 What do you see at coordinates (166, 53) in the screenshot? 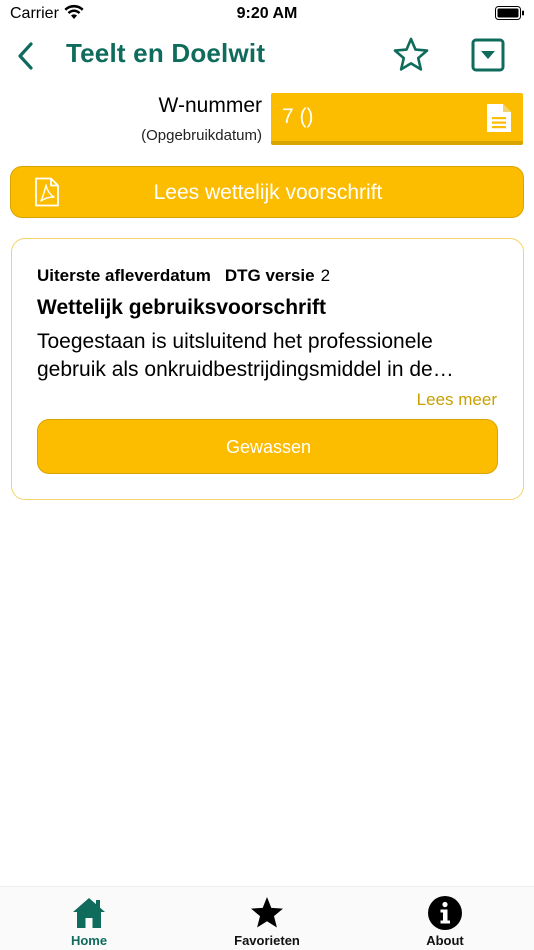
I see `page-title: Teelt en Doelwit` at bounding box center [166, 53].